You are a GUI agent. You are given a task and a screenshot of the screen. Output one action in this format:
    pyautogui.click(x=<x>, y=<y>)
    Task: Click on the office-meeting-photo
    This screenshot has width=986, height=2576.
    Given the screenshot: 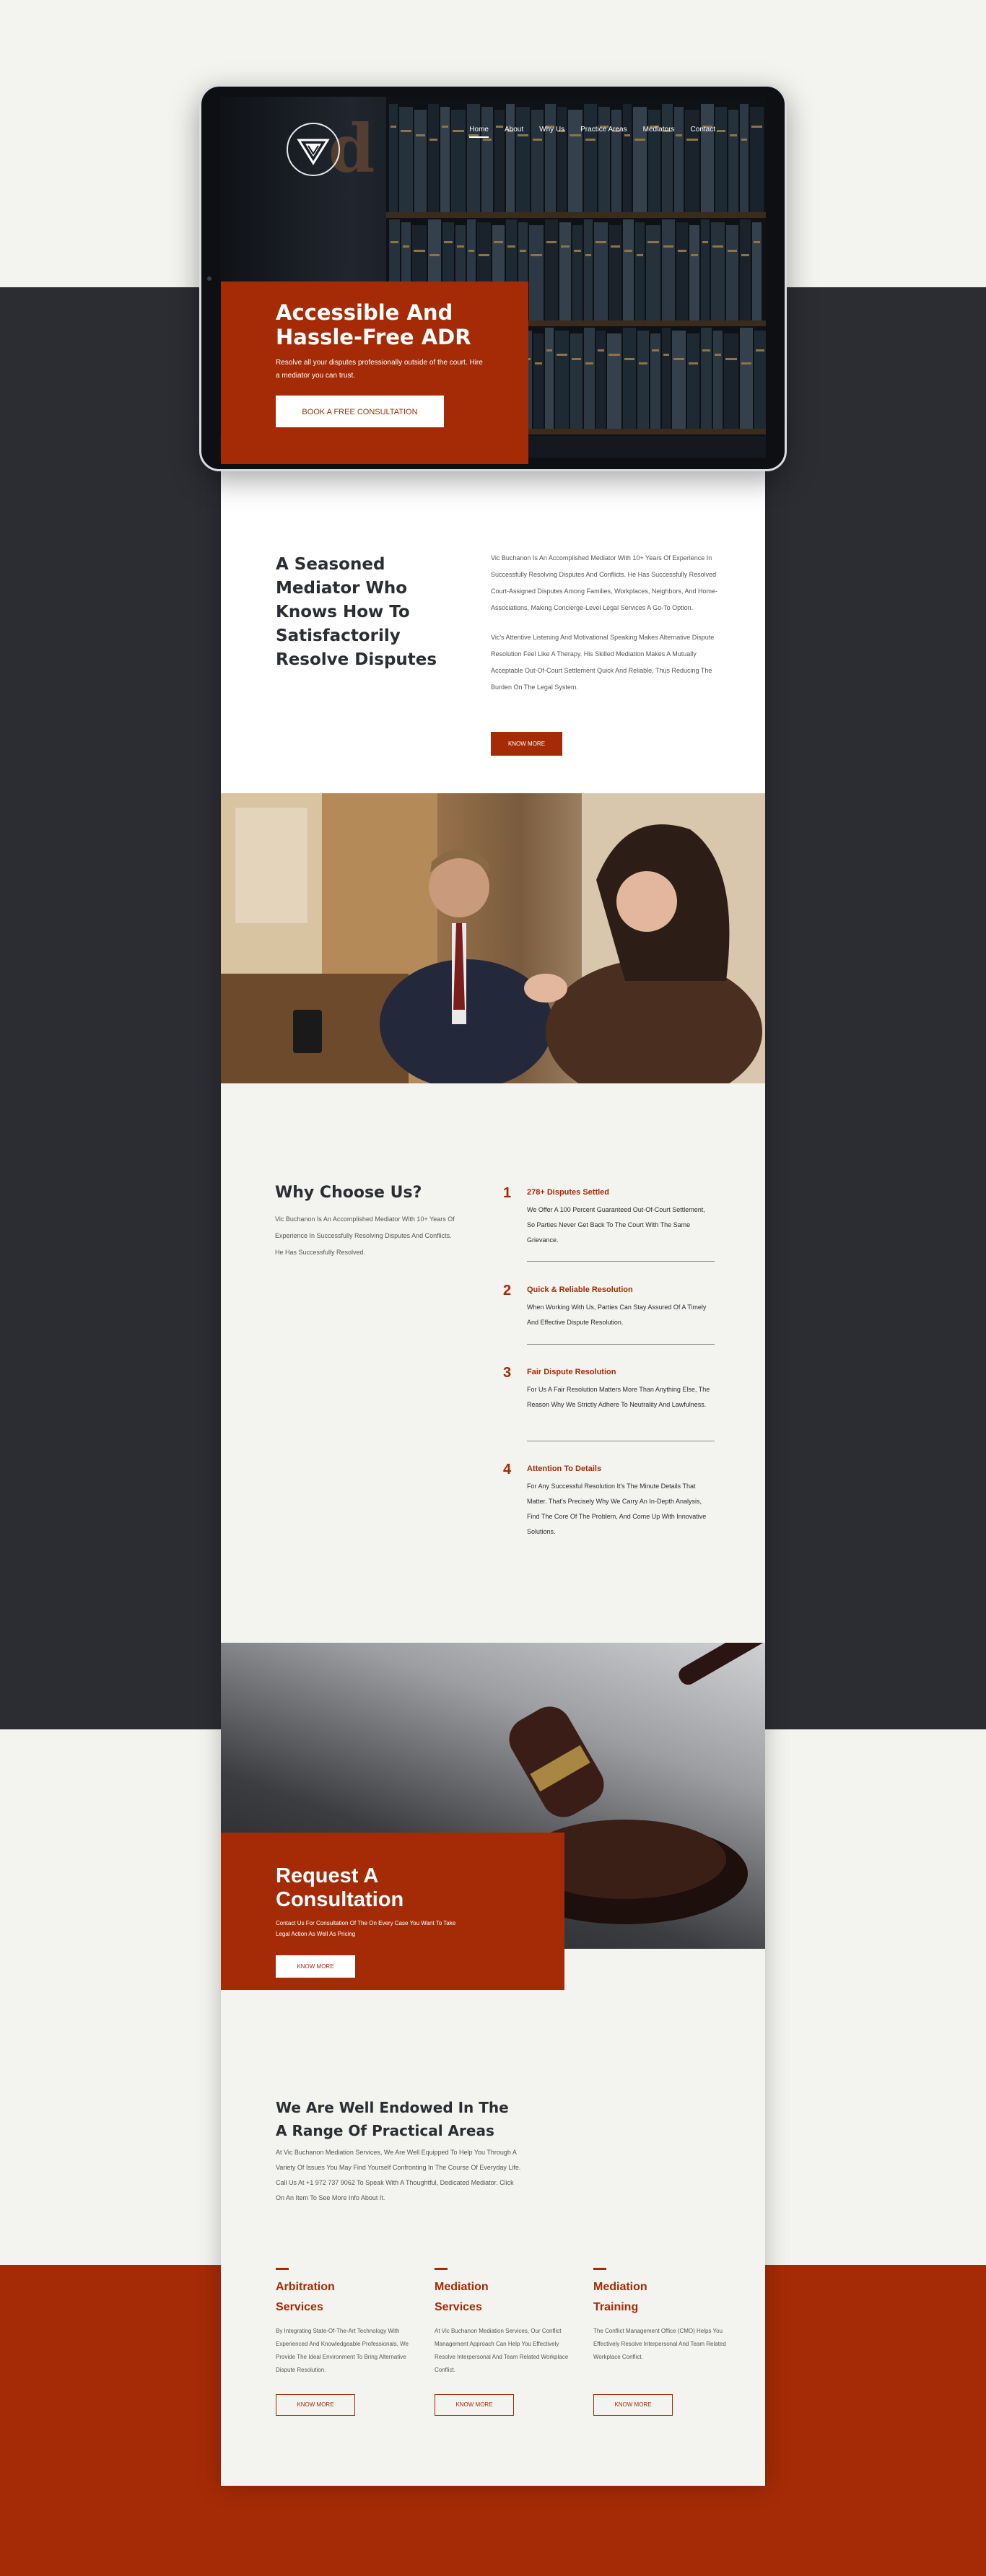 What is the action you would take?
    pyautogui.click(x=493, y=938)
    